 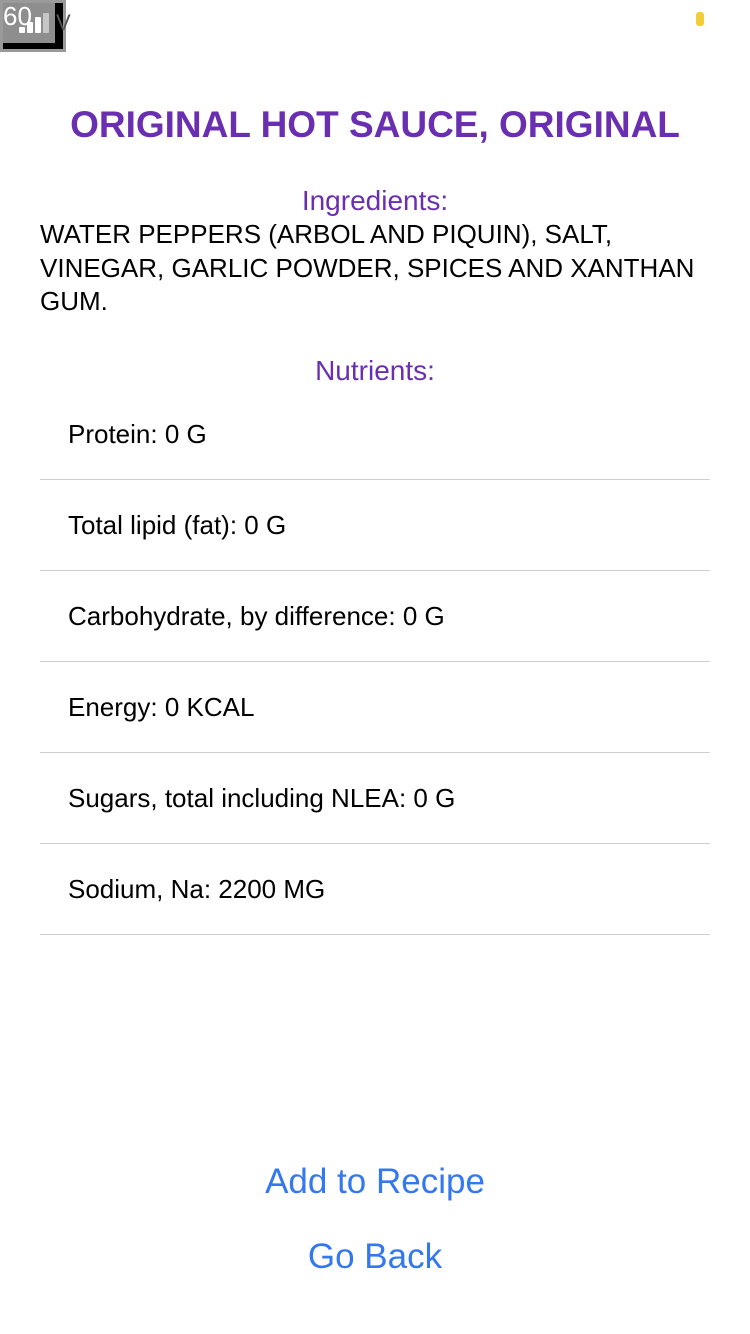 I want to click on product-title: ORIGINAL HOT SAUCE, ORIGINAL, so click(x=375, y=124).